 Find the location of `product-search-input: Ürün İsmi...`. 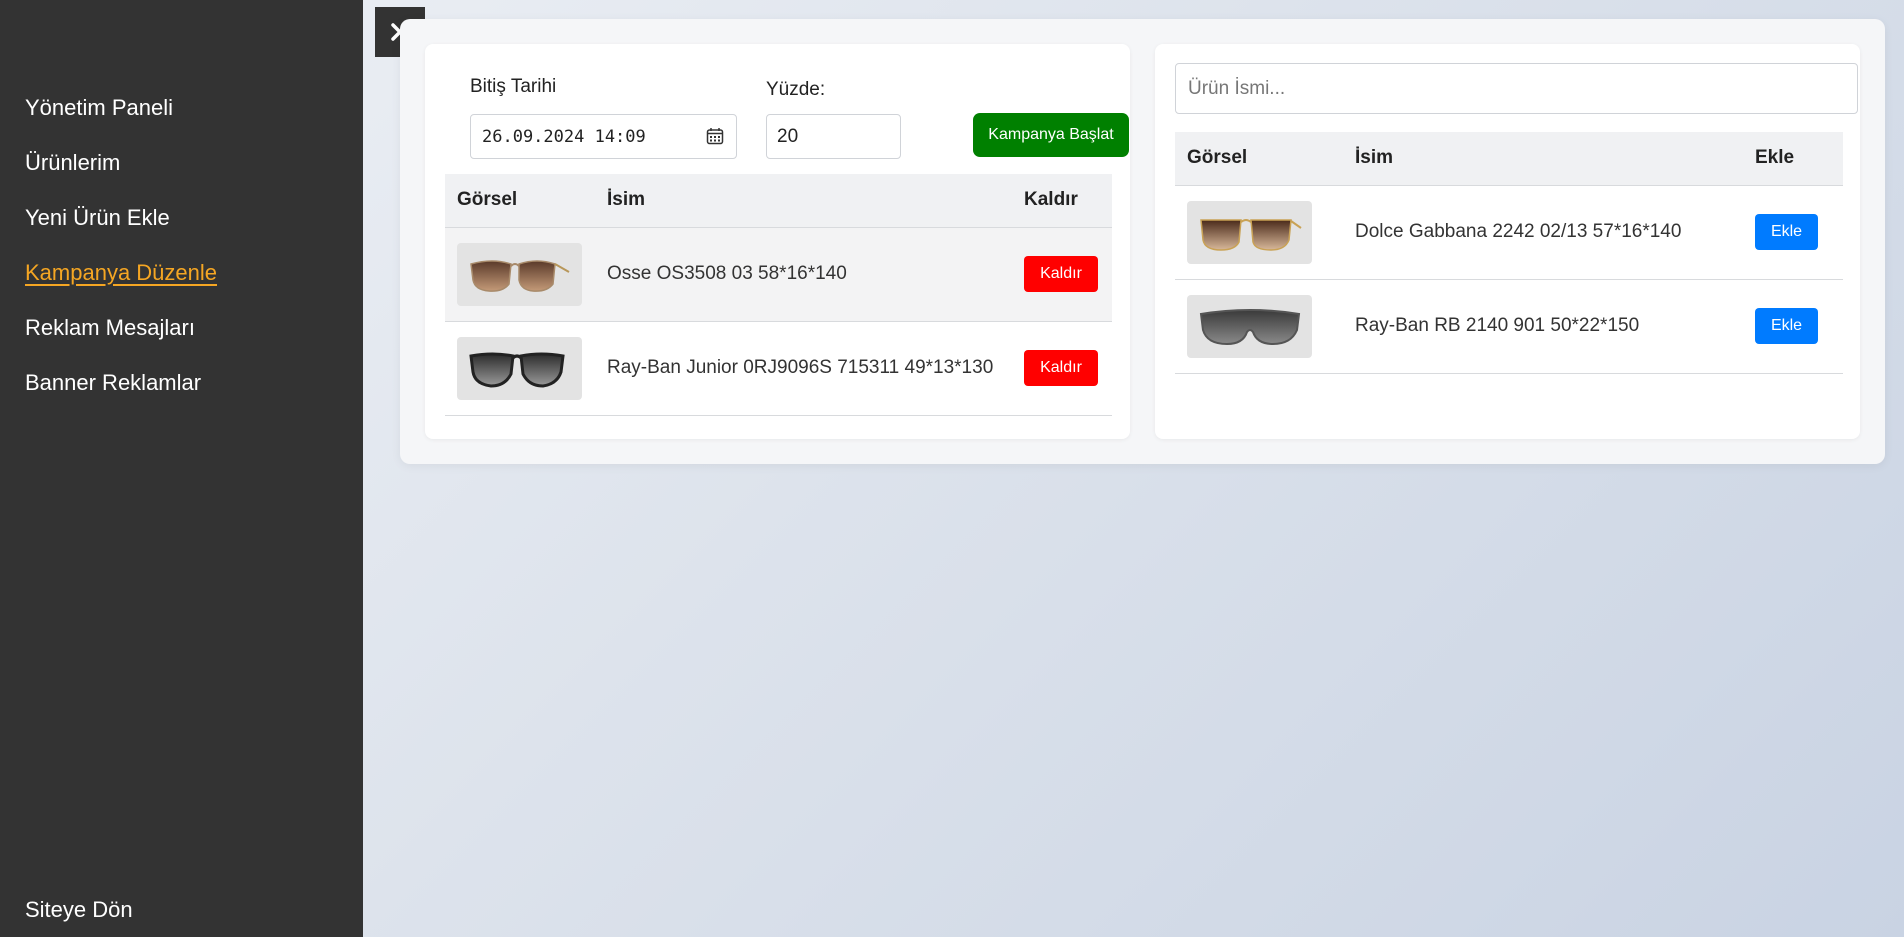

product-search-input: Ürün İsmi... is located at coordinates (1516, 88).